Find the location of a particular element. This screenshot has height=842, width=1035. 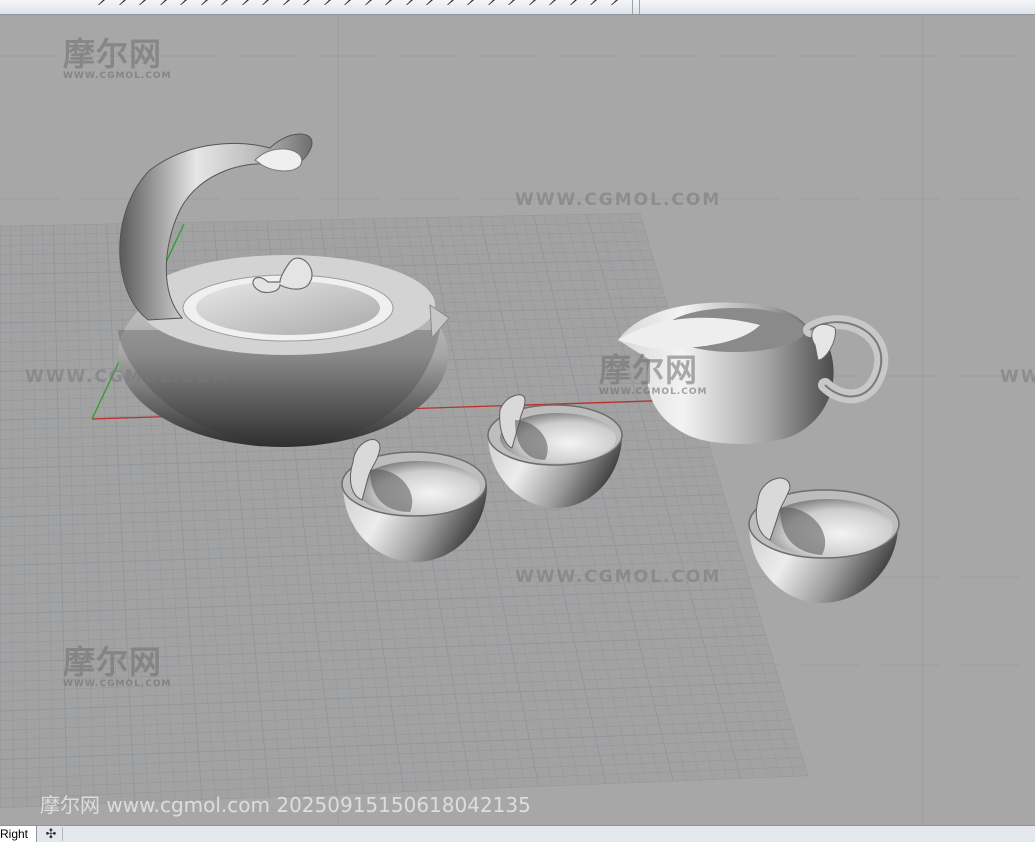

add-viewport-tab-button: ✣ is located at coordinates (51, 834).